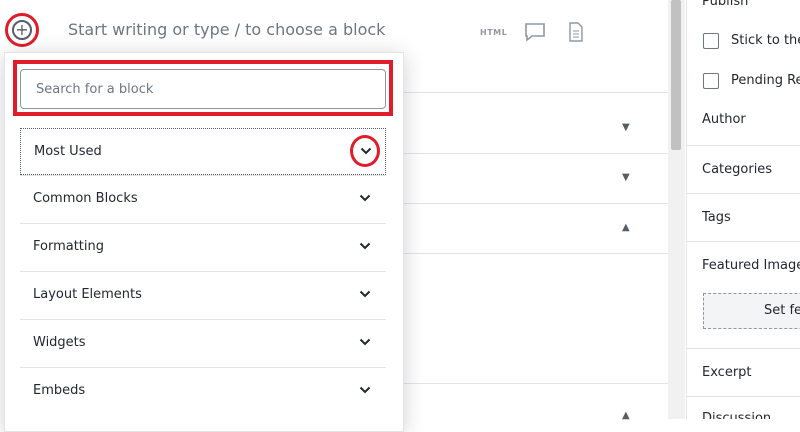 Image resolution: width=800 pixels, height=432 pixels. Describe the element at coordinates (724, 119) in the screenshot. I see `author-label: Author` at that location.